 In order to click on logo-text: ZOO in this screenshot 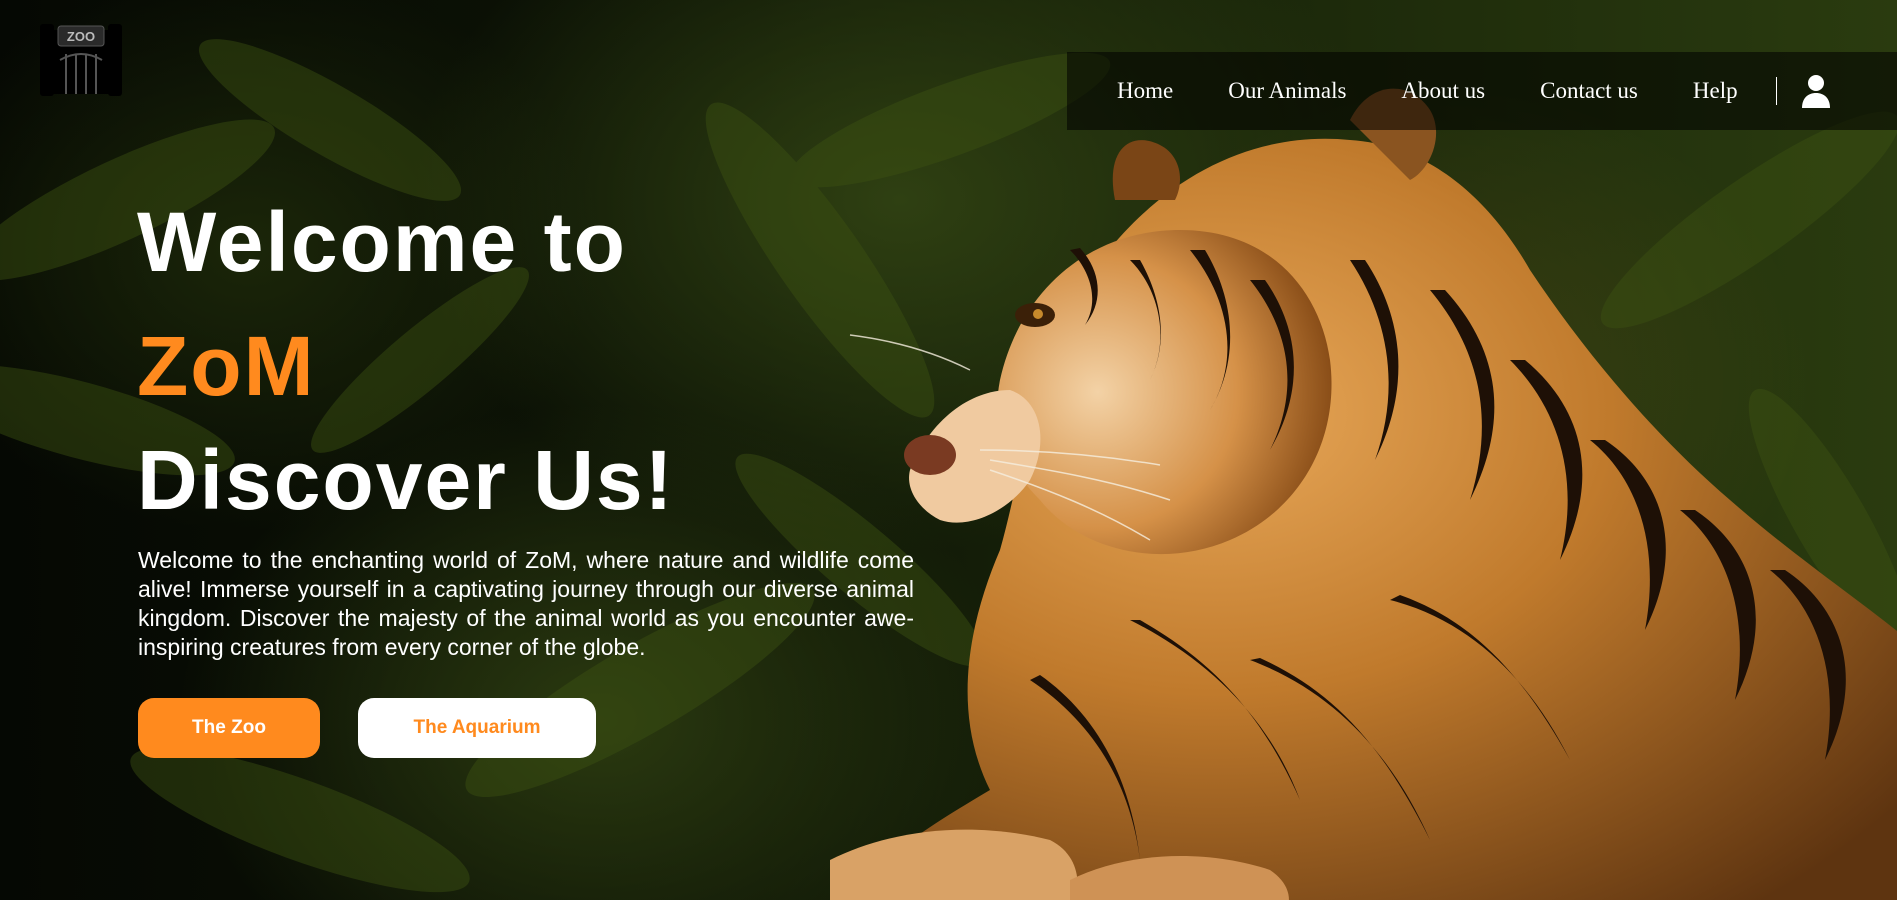, I will do `click(81, 36)`.